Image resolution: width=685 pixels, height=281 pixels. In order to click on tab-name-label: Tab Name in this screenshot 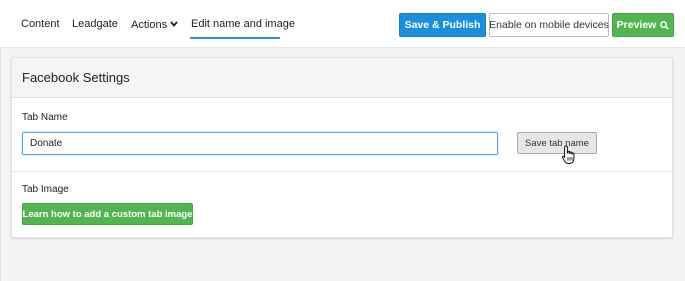, I will do `click(45, 117)`.